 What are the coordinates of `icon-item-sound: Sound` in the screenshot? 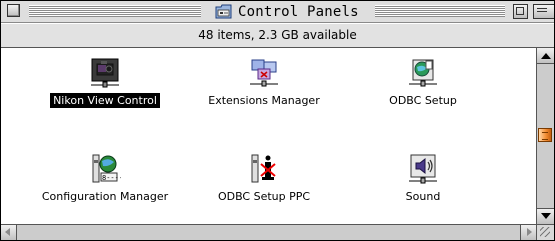 It's located at (423, 182).